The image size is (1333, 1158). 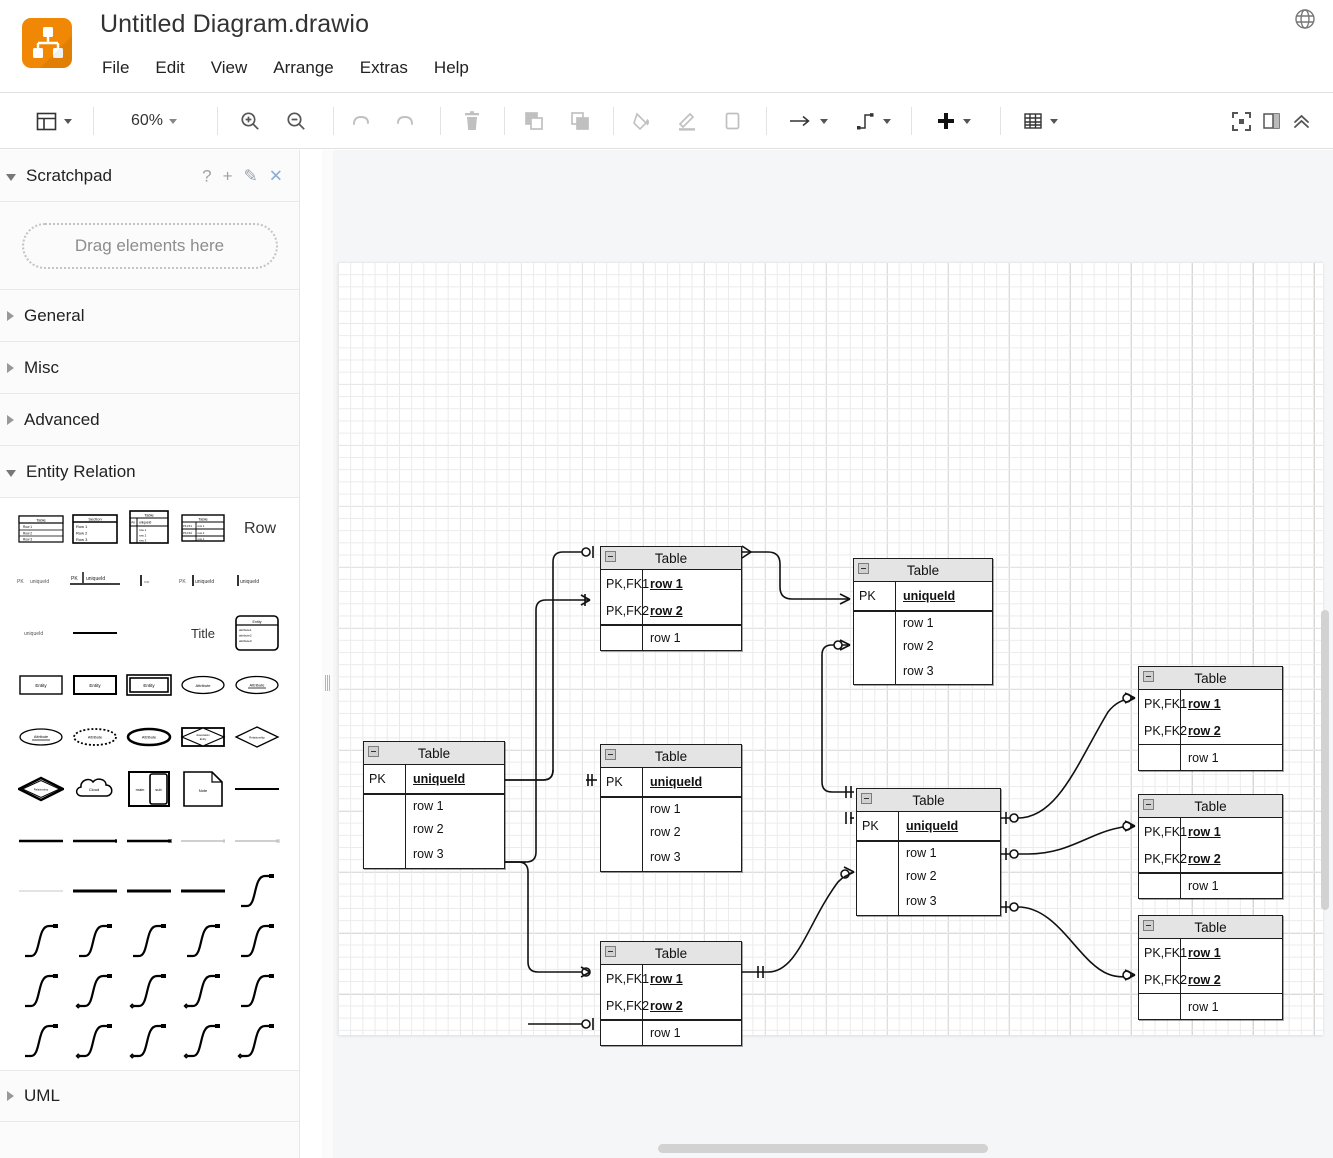 What do you see at coordinates (580, 121) in the screenshot?
I see `to-back-button` at bounding box center [580, 121].